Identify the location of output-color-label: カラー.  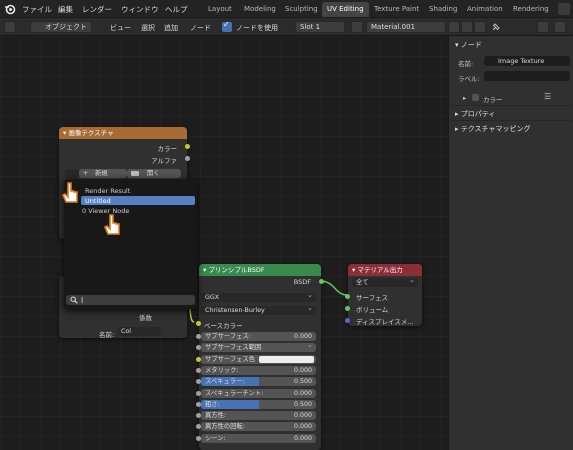
(167, 149).